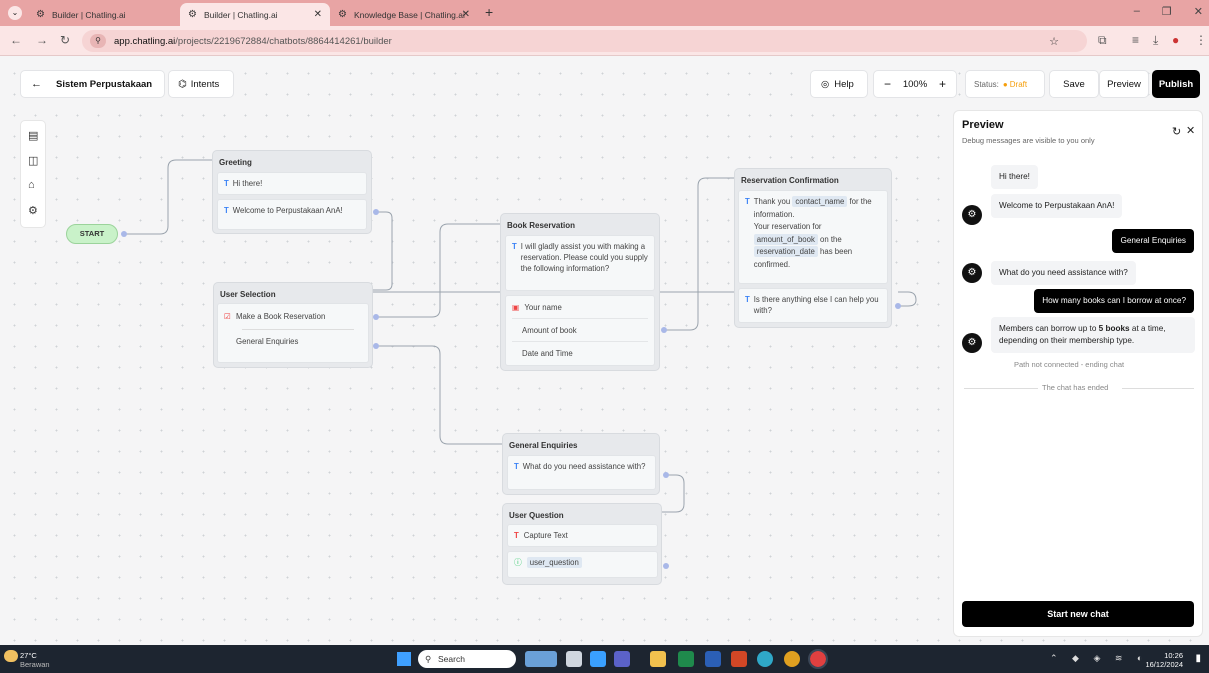 The width and height of the screenshot is (1209, 673). What do you see at coordinates (898, 306) in the screenshot?
I see `confirmation-connector` at bounding box center [898, 306].